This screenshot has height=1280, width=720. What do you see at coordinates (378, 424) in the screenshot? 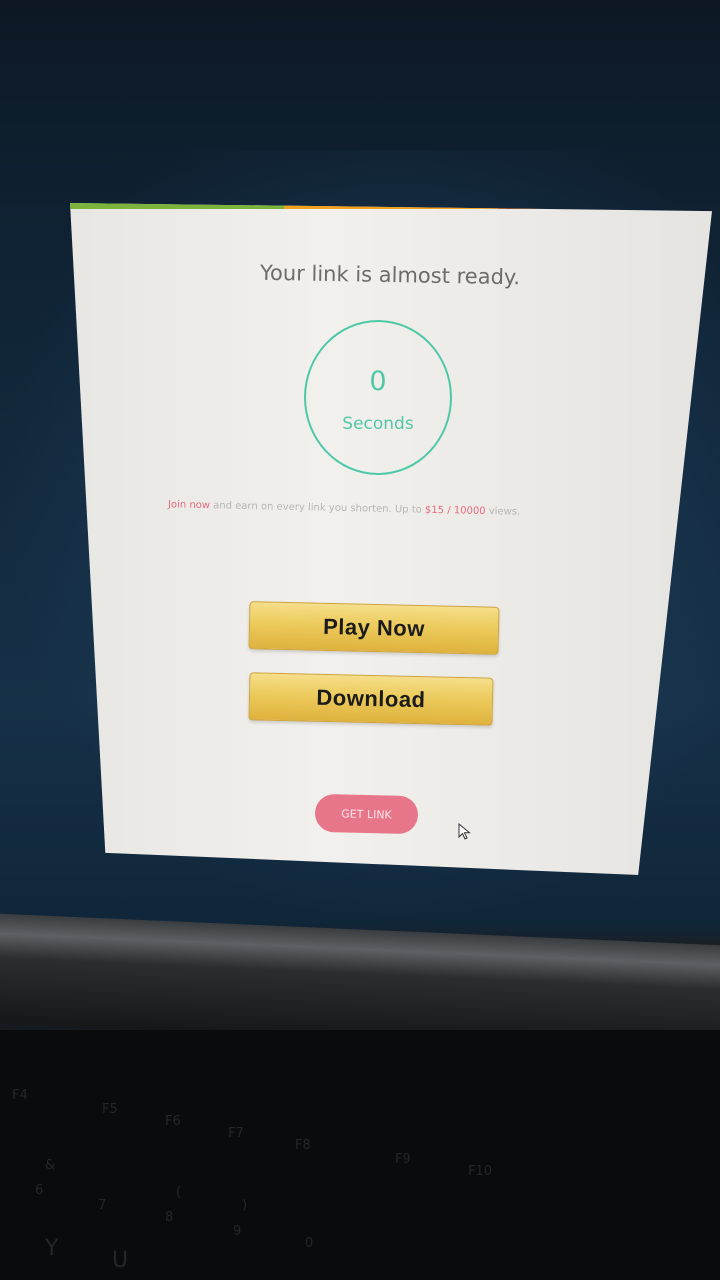
I see `timer-unit: Seconds` at bounding box center [378, 424].